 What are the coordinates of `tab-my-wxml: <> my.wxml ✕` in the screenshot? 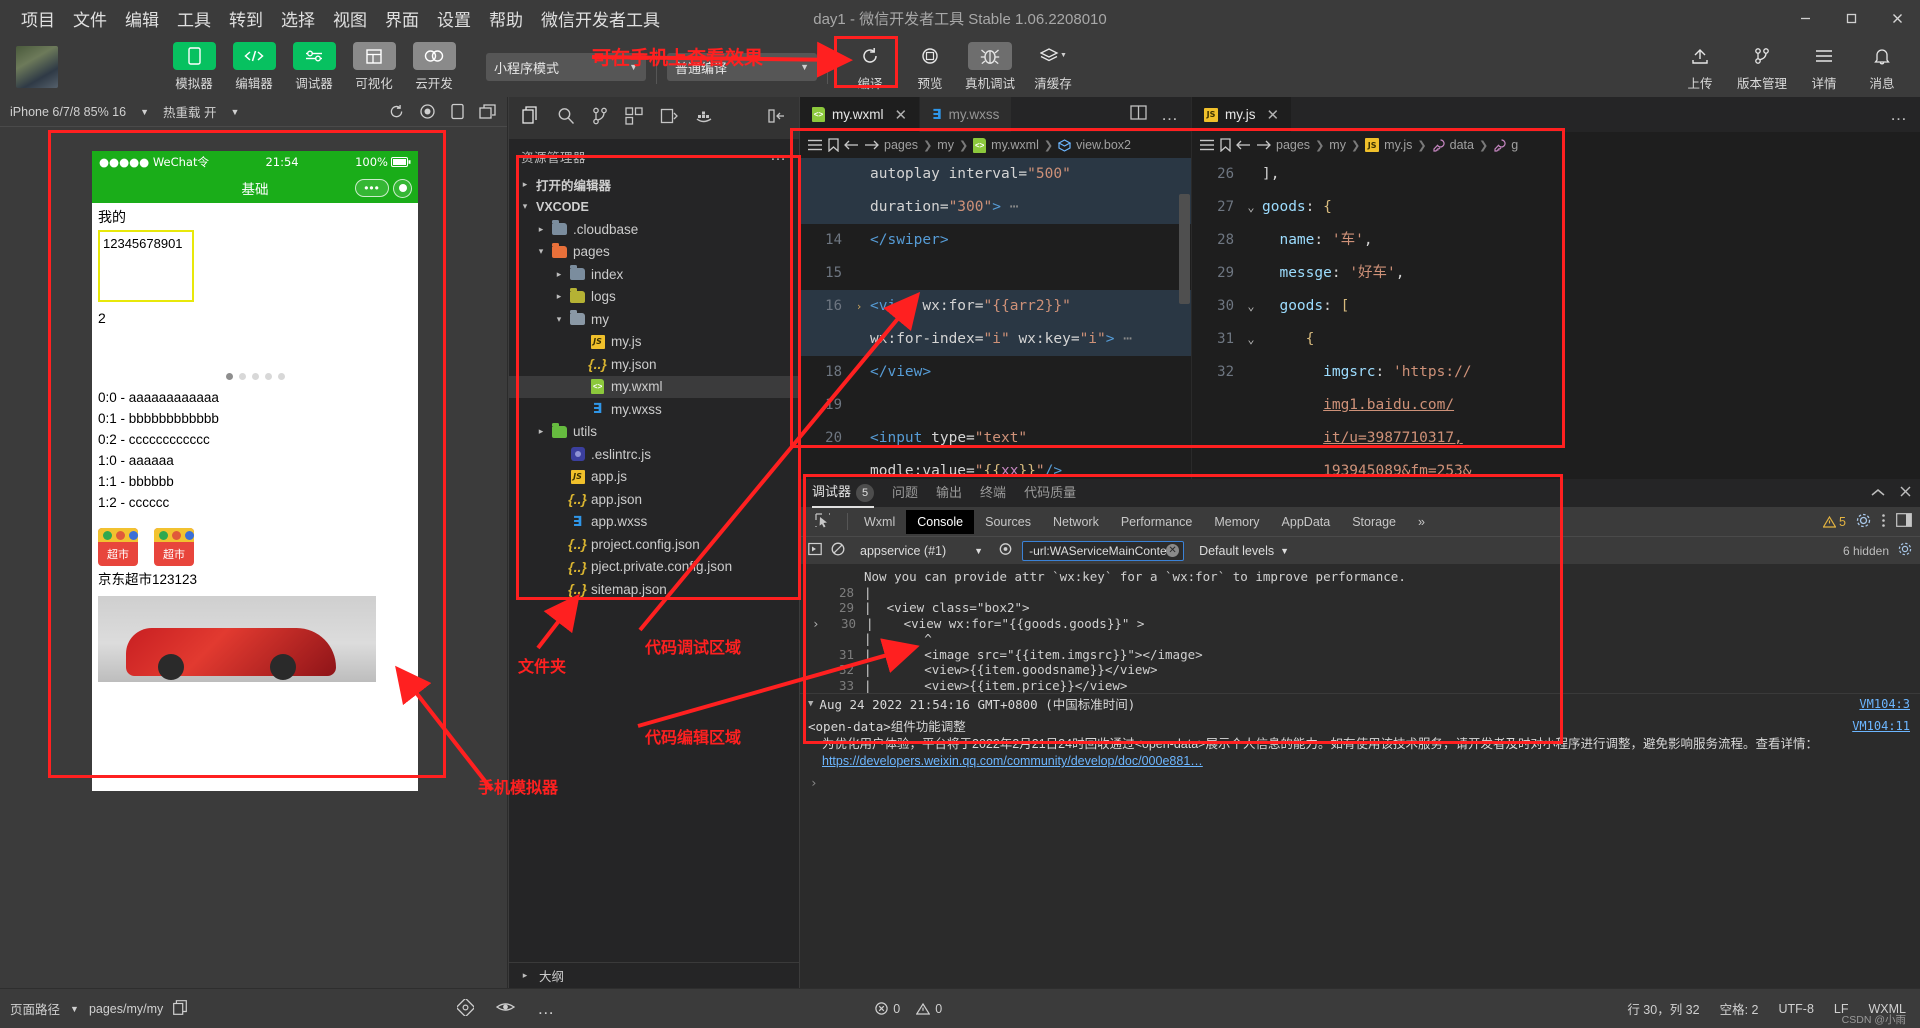 It's located at (860, 114).